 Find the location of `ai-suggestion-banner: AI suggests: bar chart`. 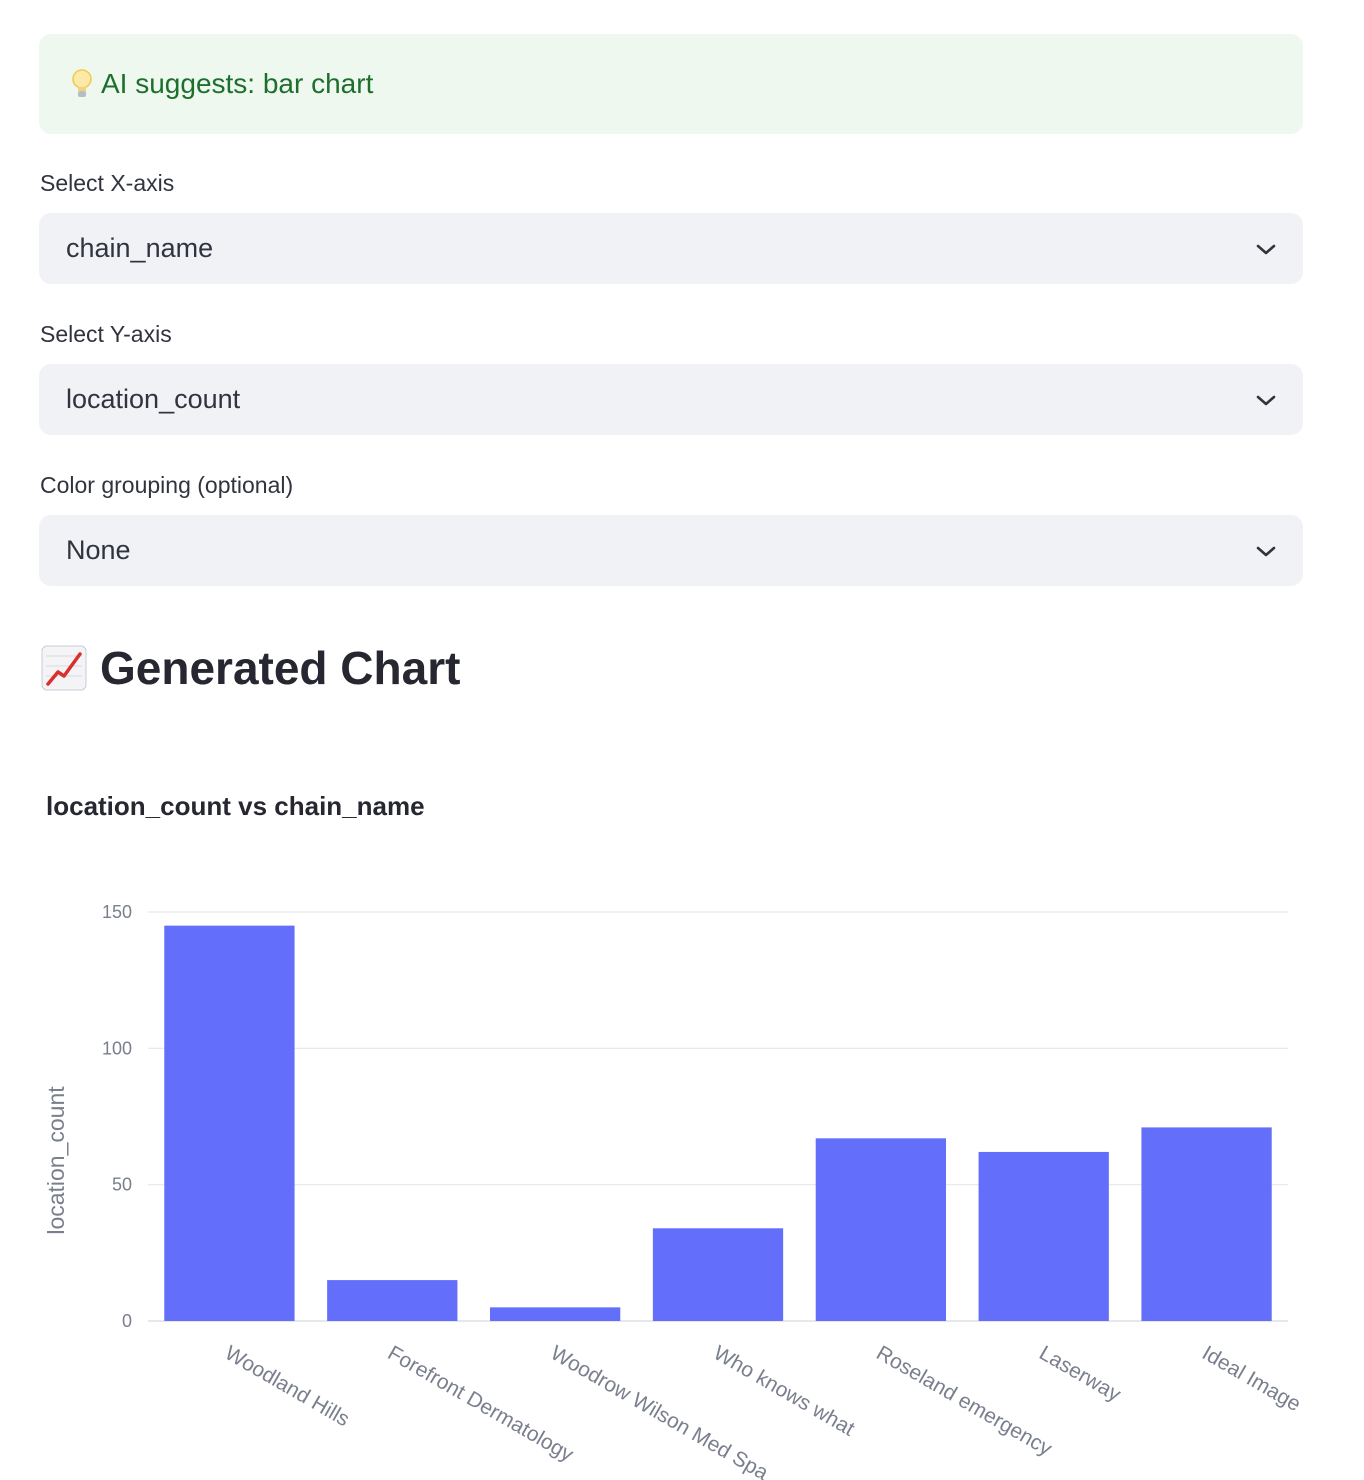

ai-suggestion-banner: AI suggests: bar chart is located at coordinates (671, 84).